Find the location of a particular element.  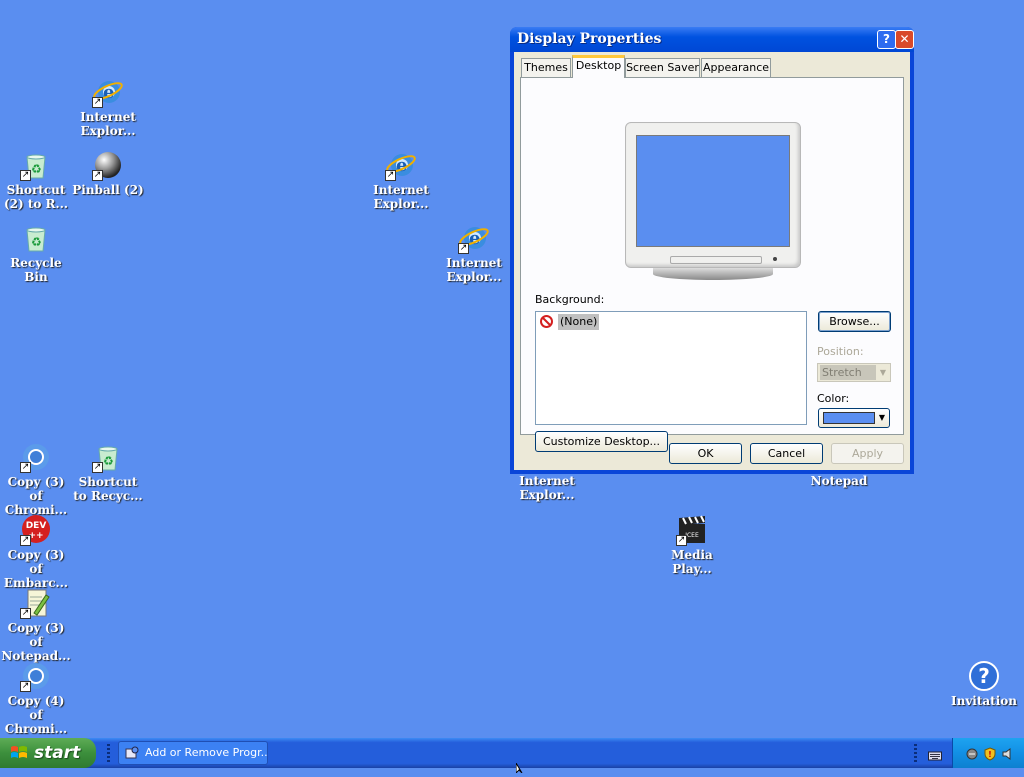

monitor-preview is located at coordinates (713, 201).